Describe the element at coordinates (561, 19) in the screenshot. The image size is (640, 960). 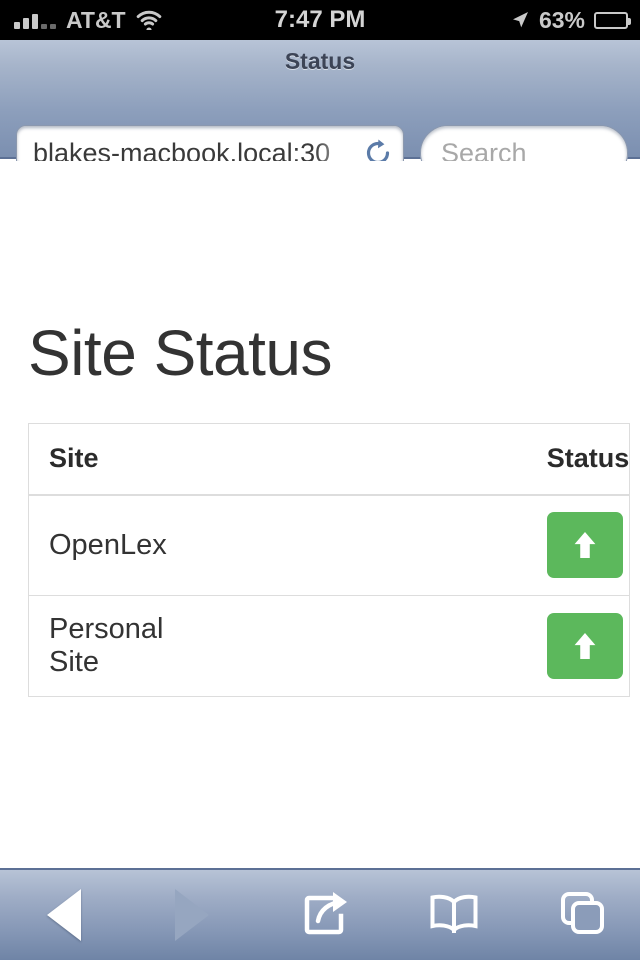
I see `battery-percent-label: 63%` at that location.